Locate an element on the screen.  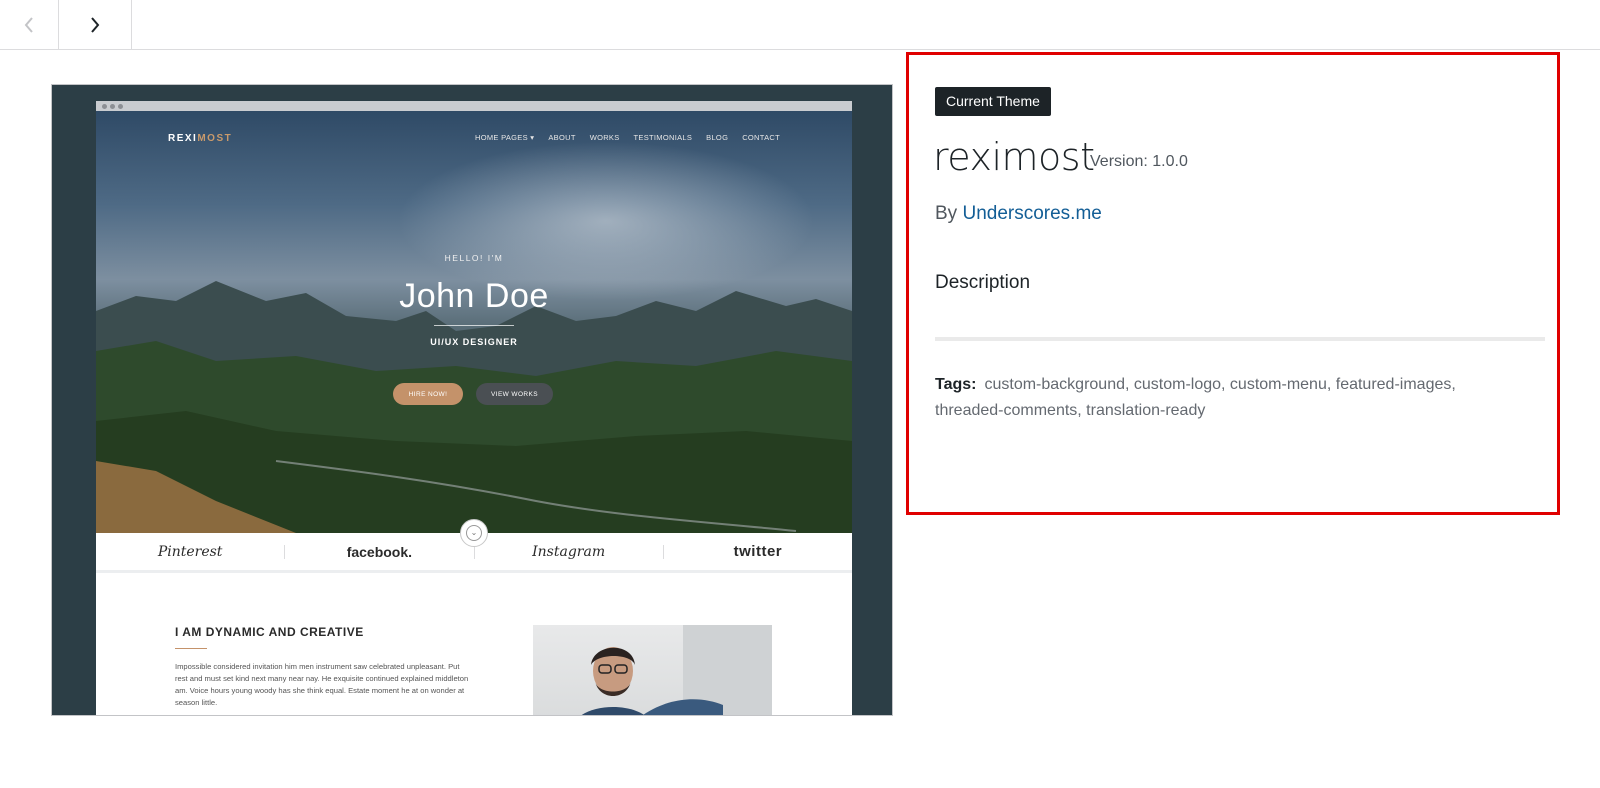
next-theme-button is located at coordinates (95, 24).